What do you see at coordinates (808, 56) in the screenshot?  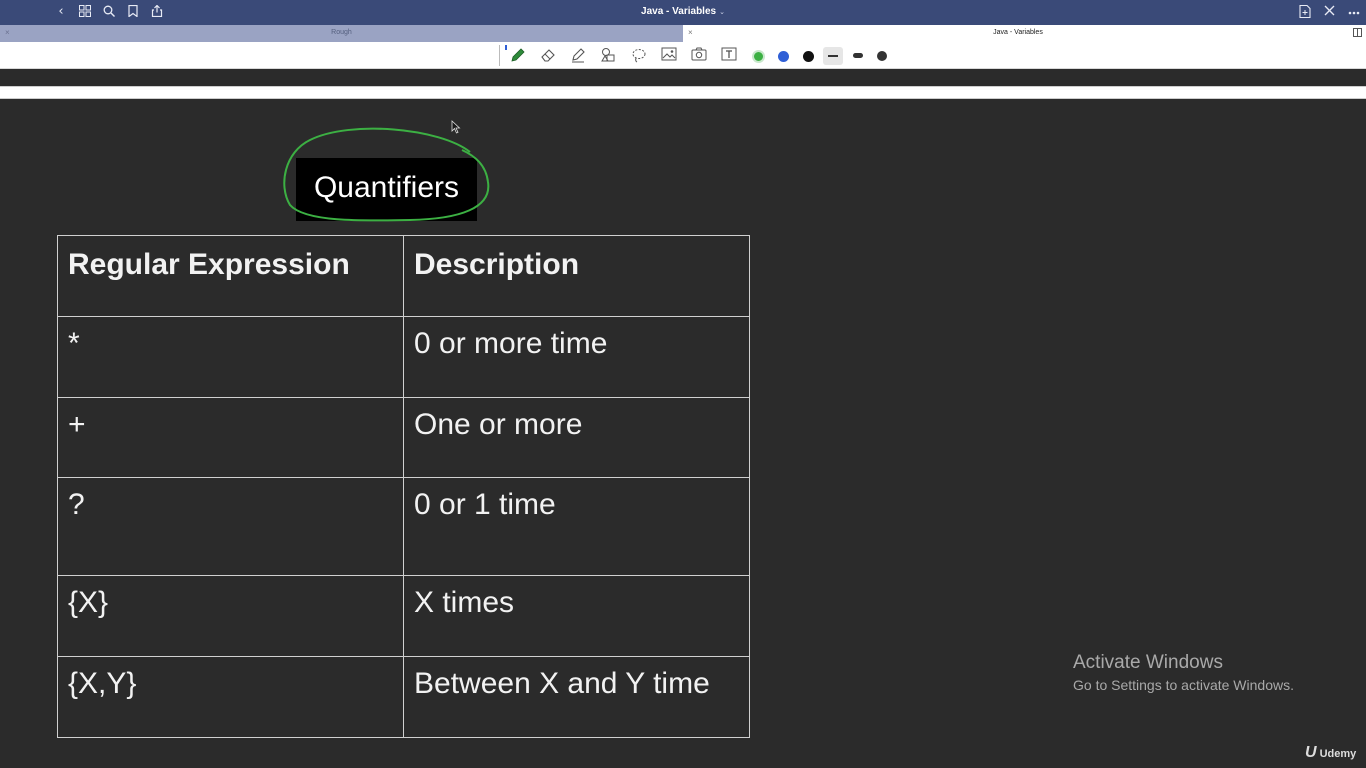 I see `color-swatch-black` at bounding box center [808, 56].